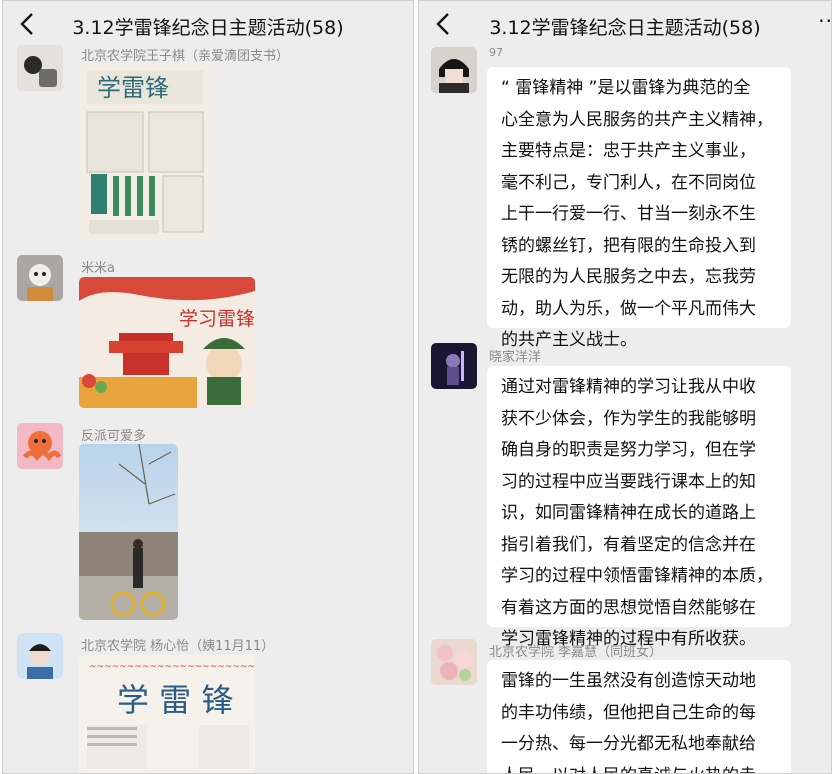 The image size is (834, 774). Describe the element at coordinates (128, 532) in the screenshot. I see `photo-image` at that location.